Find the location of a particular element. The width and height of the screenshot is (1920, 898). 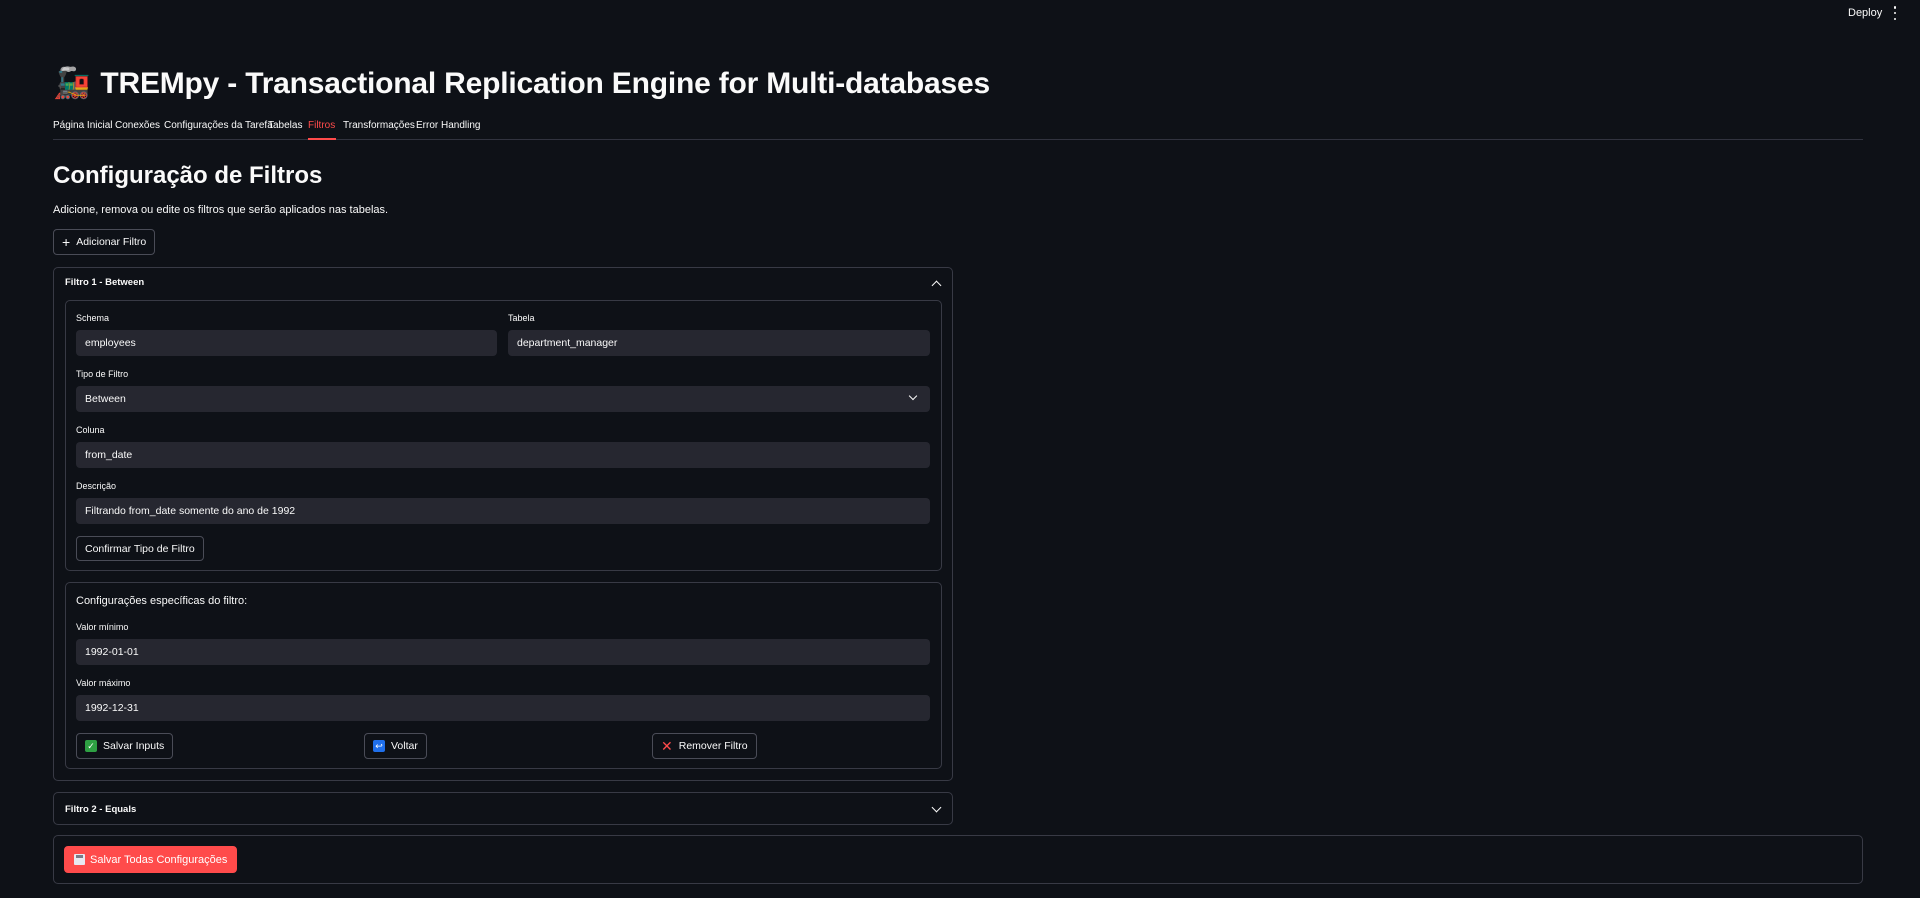

train-icon: 🚂 is located at coordinates (72, 83).